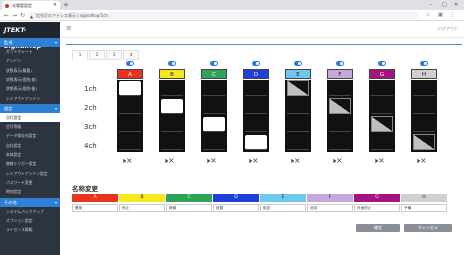  What do you see at coordinates (30, 182) in the screenshot?
I see `sidebar-item: パスワード変更` at bounding box center [30, 182].